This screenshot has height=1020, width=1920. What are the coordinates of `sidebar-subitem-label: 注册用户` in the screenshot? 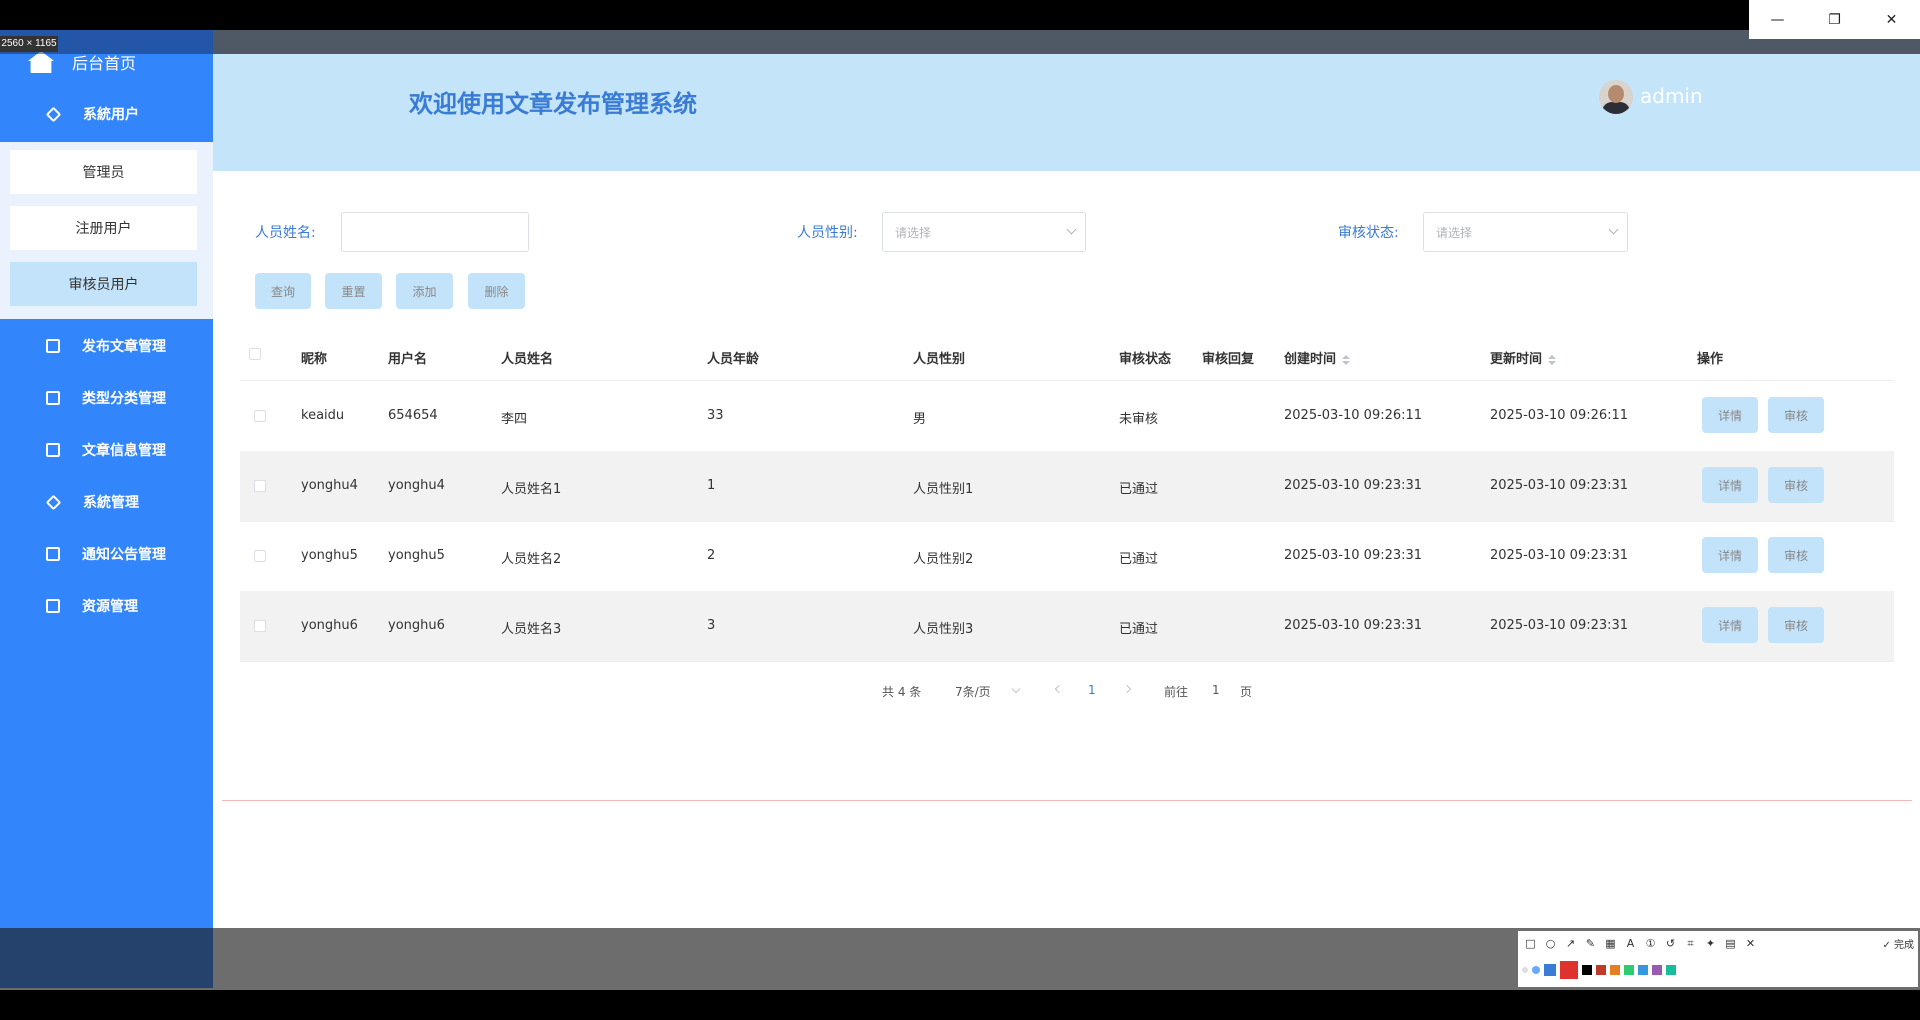 It's located at (103, 229).